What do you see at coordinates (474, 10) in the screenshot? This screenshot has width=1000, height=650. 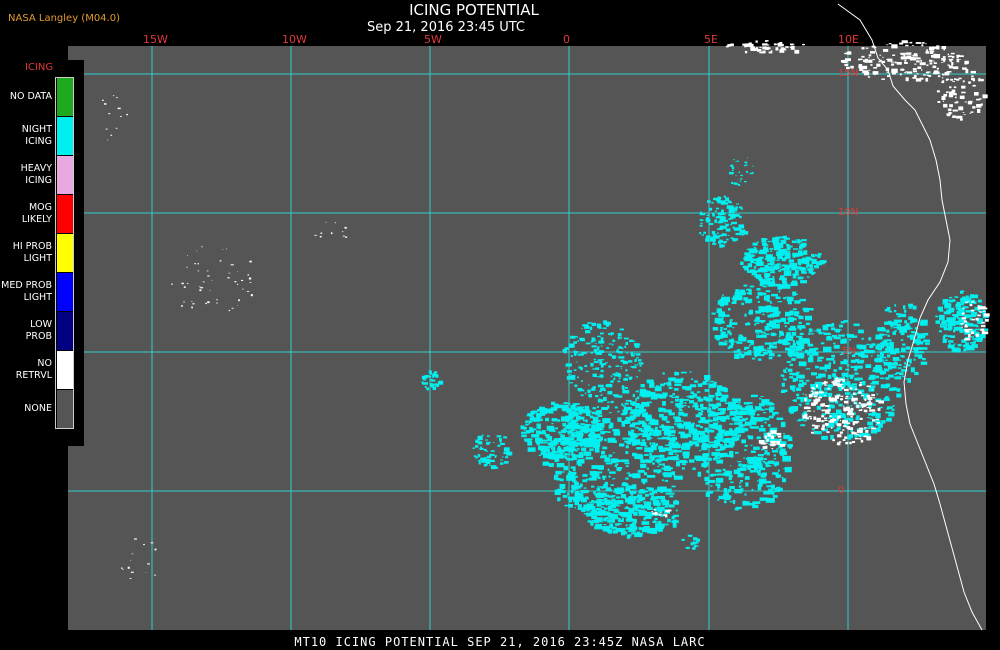 I see `map-title: ICING POTENTIAL` at bounding box center [474, 10].